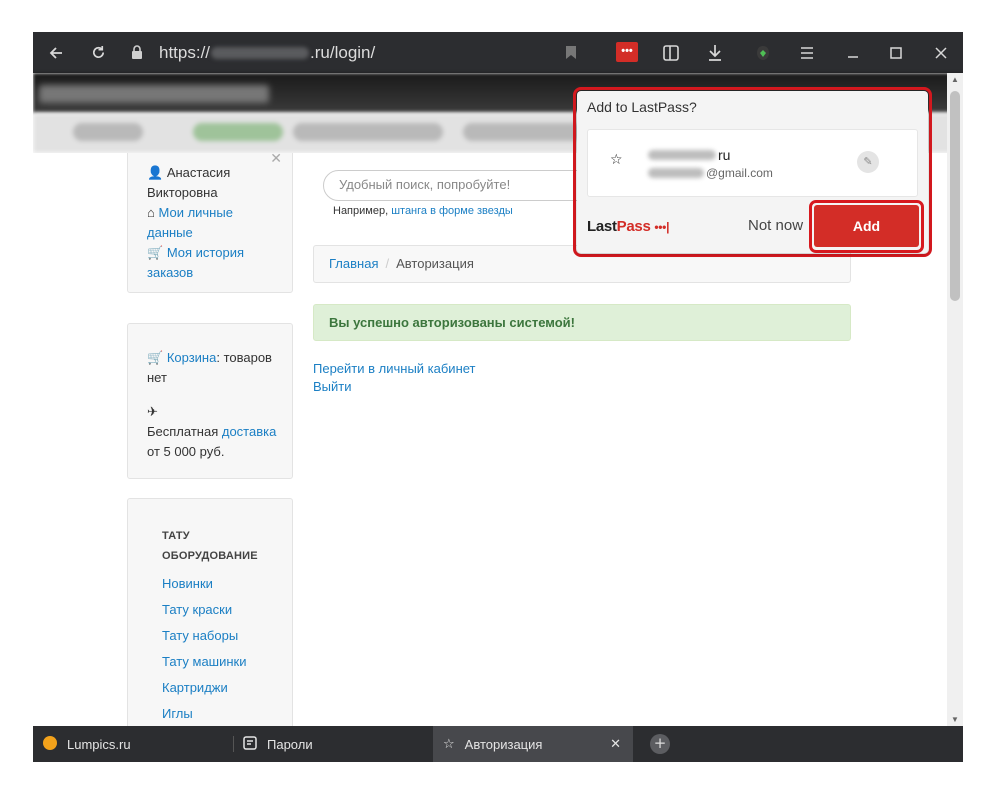  Describe the element at coordinates (752, 163) in the screenshot. I see `lastpass-credential-card: ☆ ru @gmail.com ✎` at that location.